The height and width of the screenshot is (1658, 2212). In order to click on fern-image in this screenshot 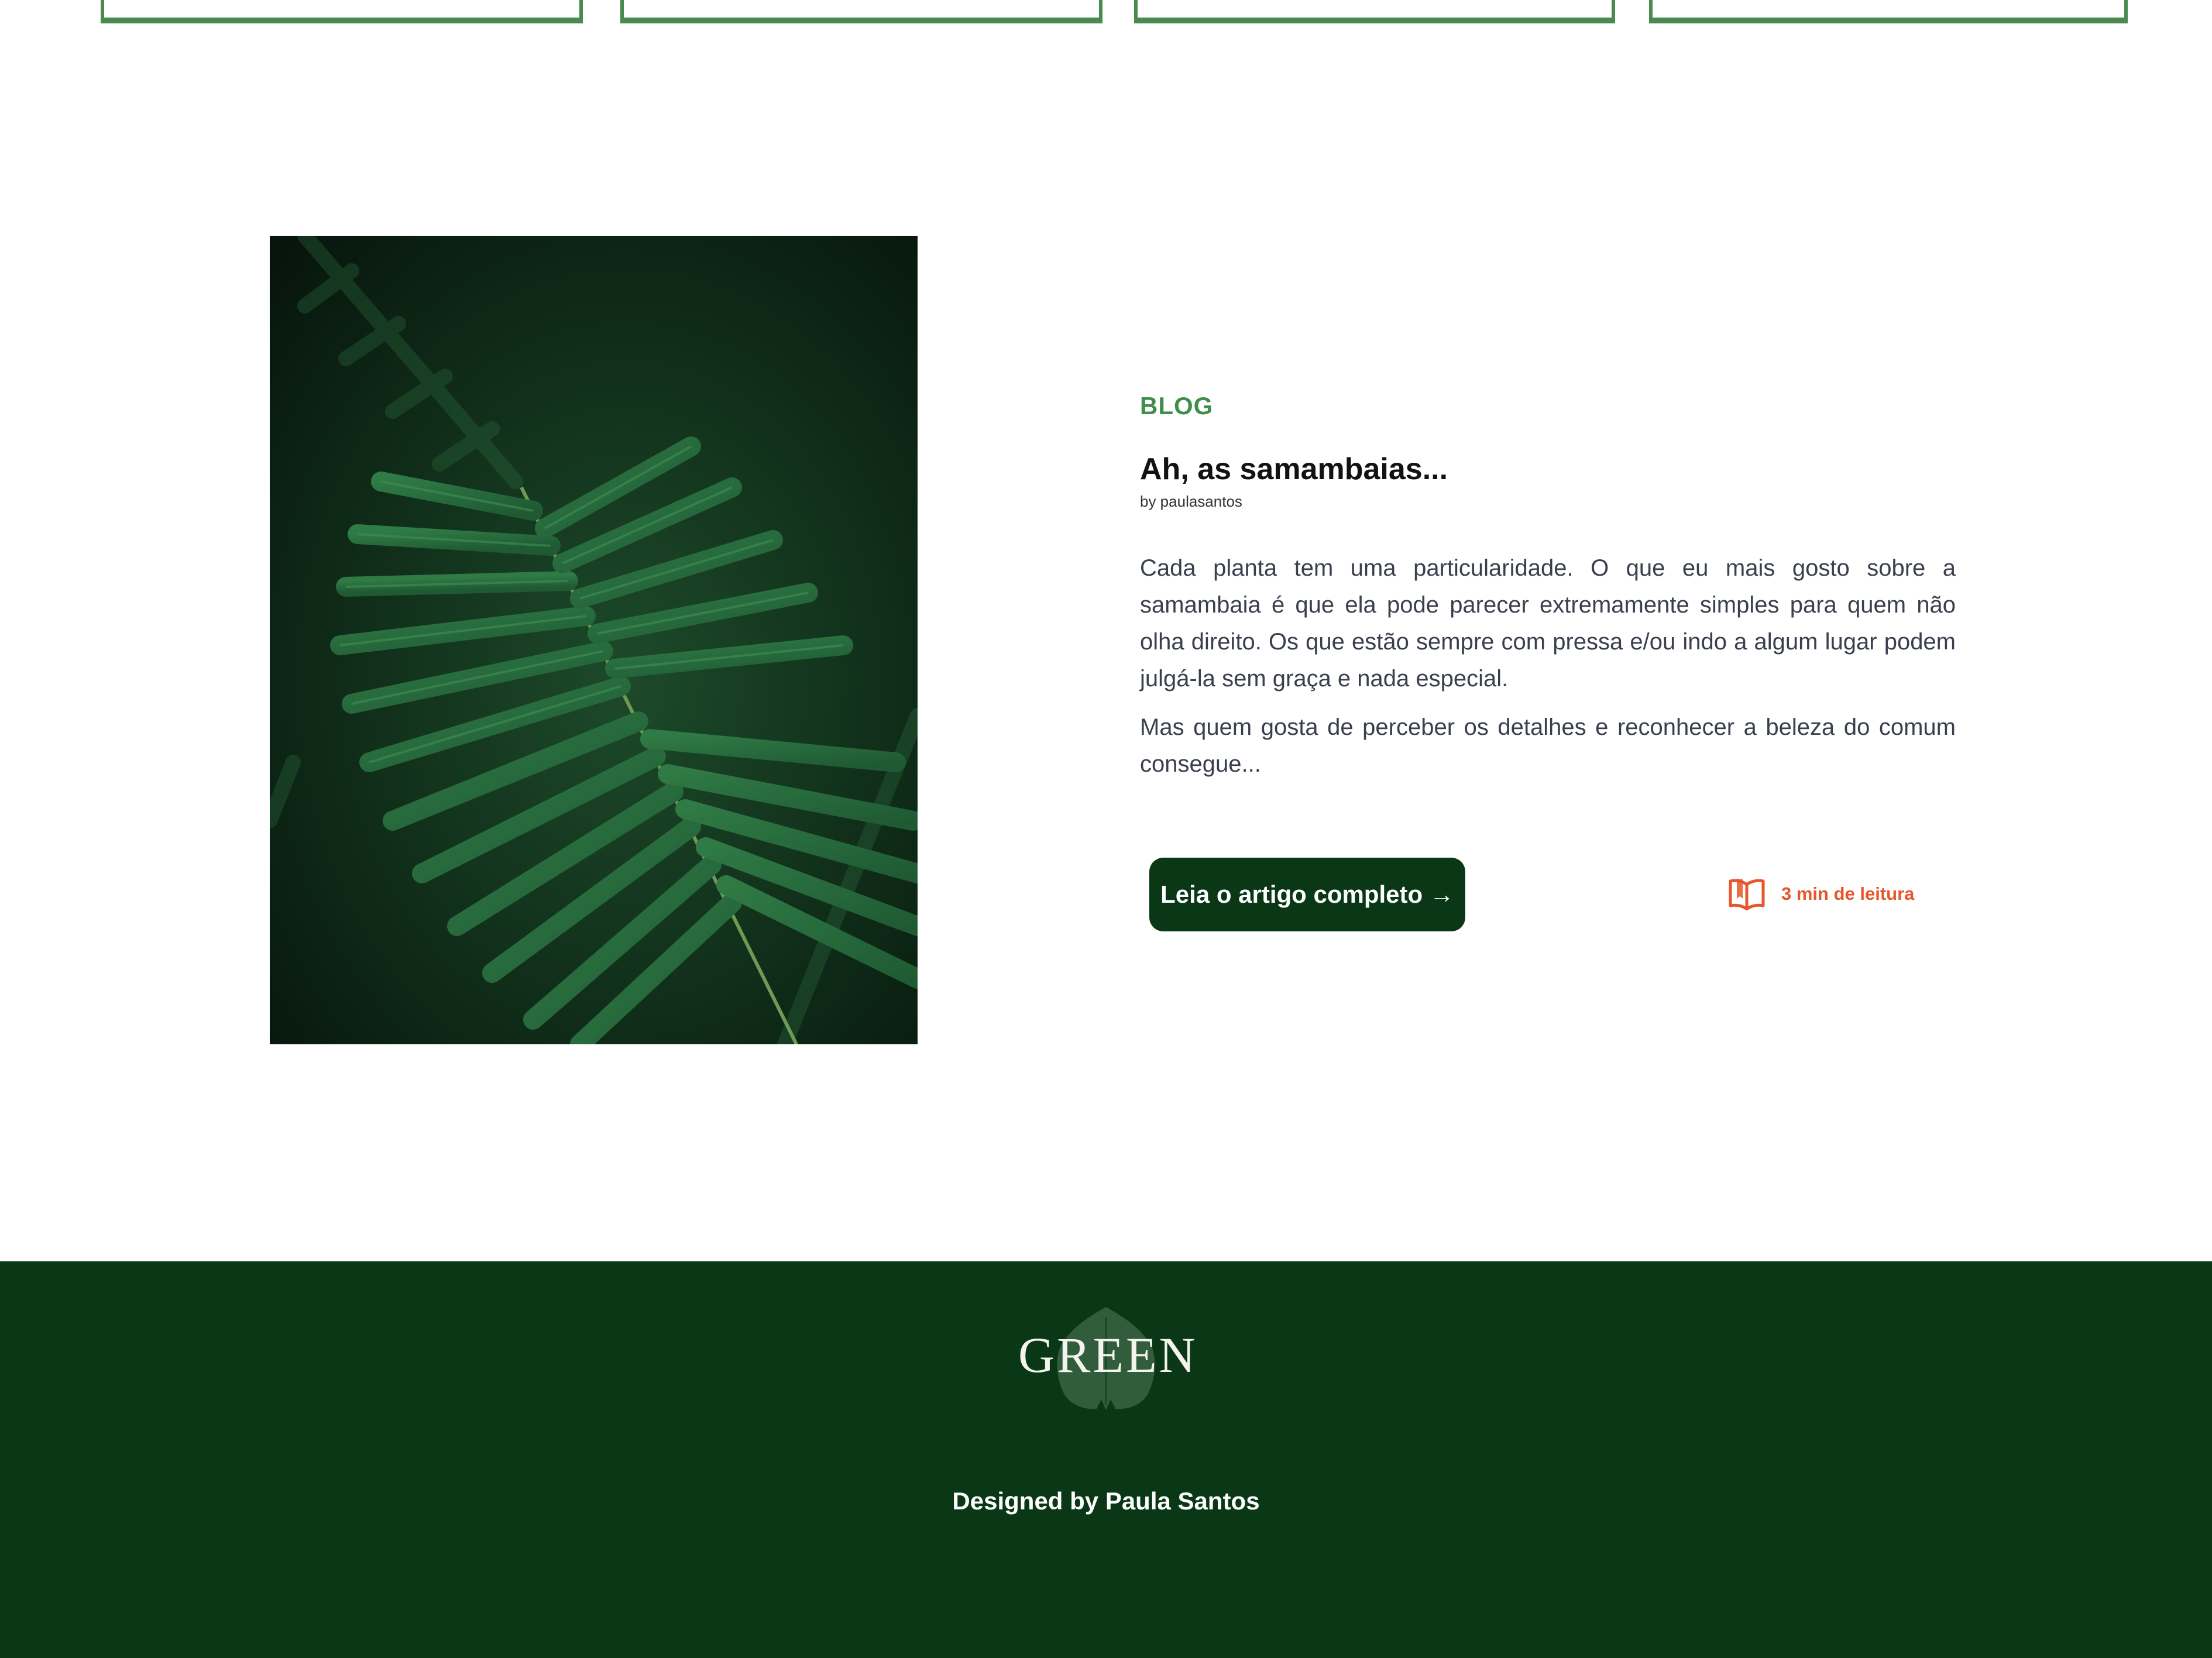, I will do `click(594, 640)`.